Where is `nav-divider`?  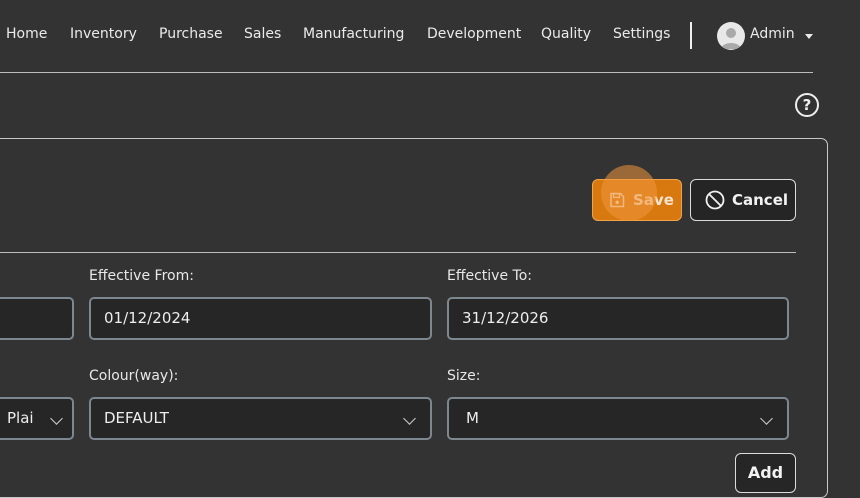 nav-divider is located at coordinates (691, 35).